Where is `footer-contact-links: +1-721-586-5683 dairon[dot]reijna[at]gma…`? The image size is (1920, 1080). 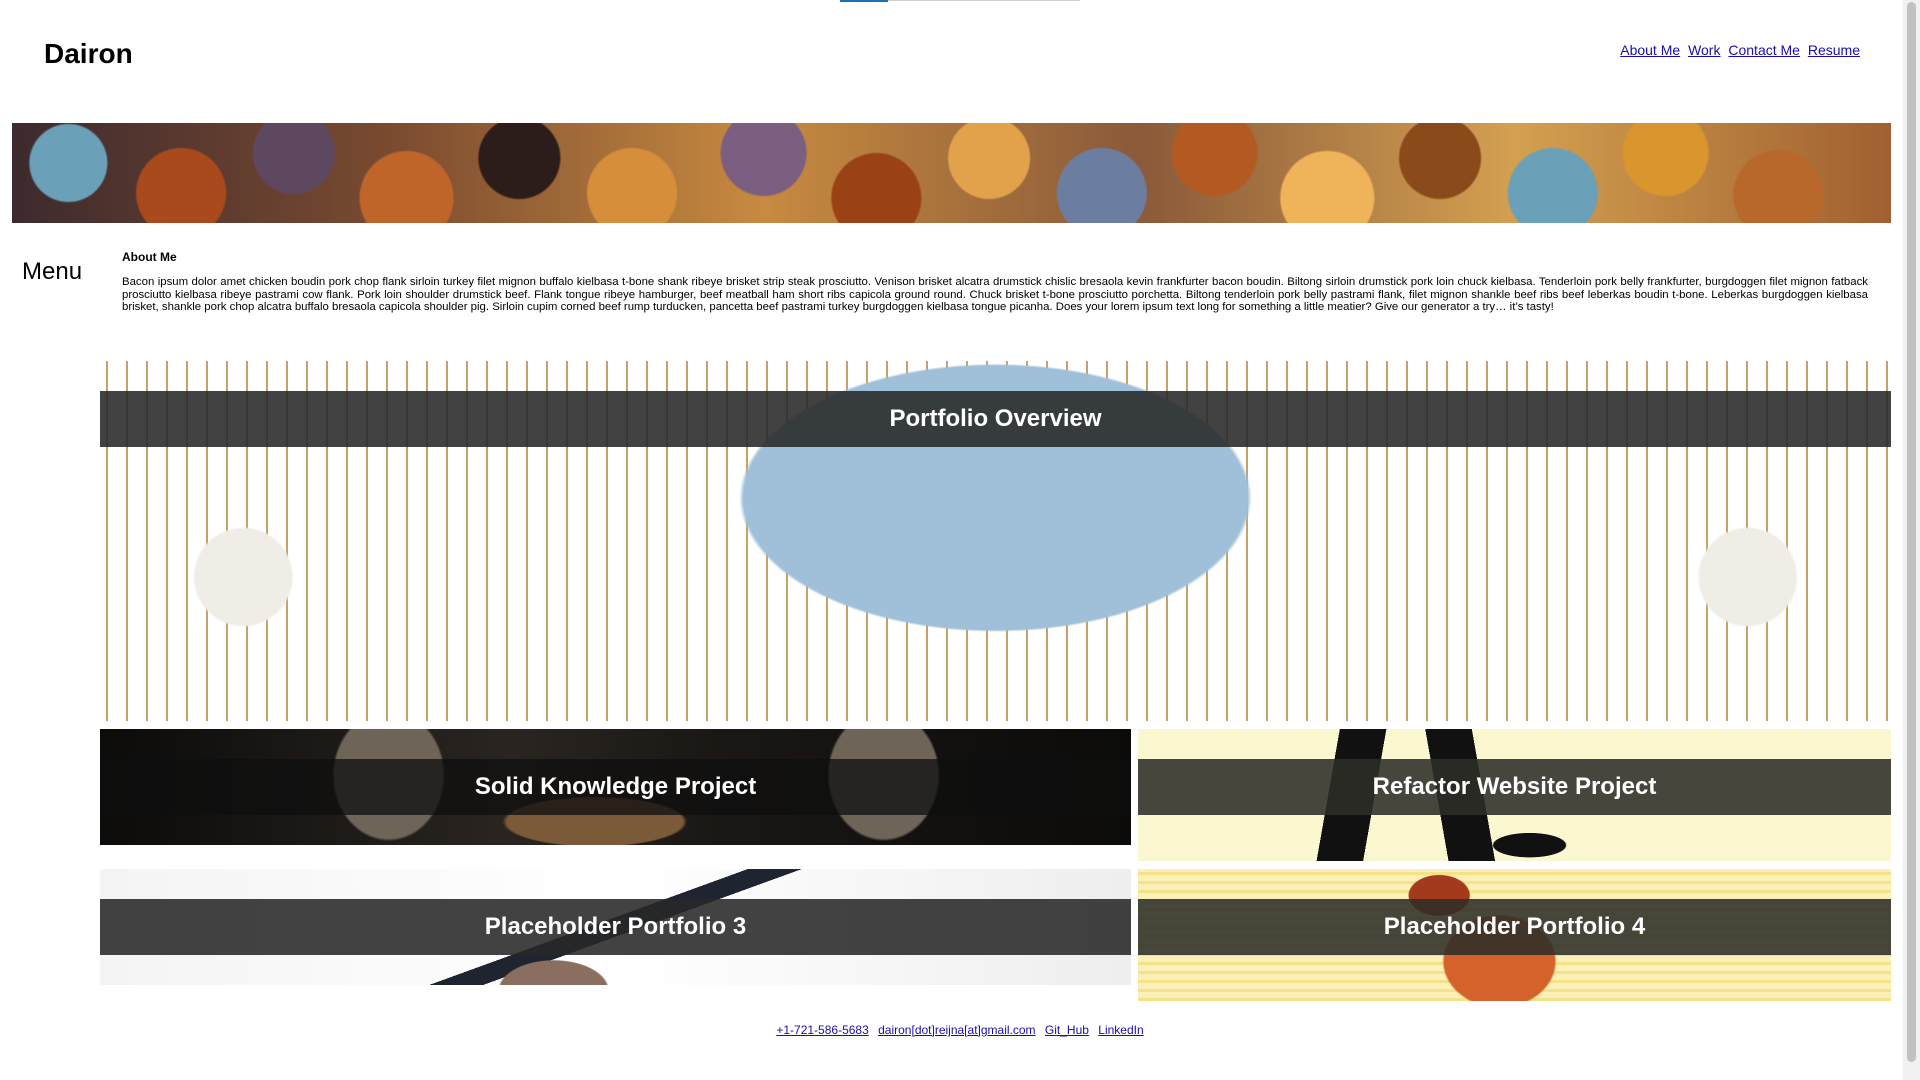
footer-contact-links: +1-721-586-5683 dairon[dot]reijna[at]gma… is located at coordinates (960, 1030).